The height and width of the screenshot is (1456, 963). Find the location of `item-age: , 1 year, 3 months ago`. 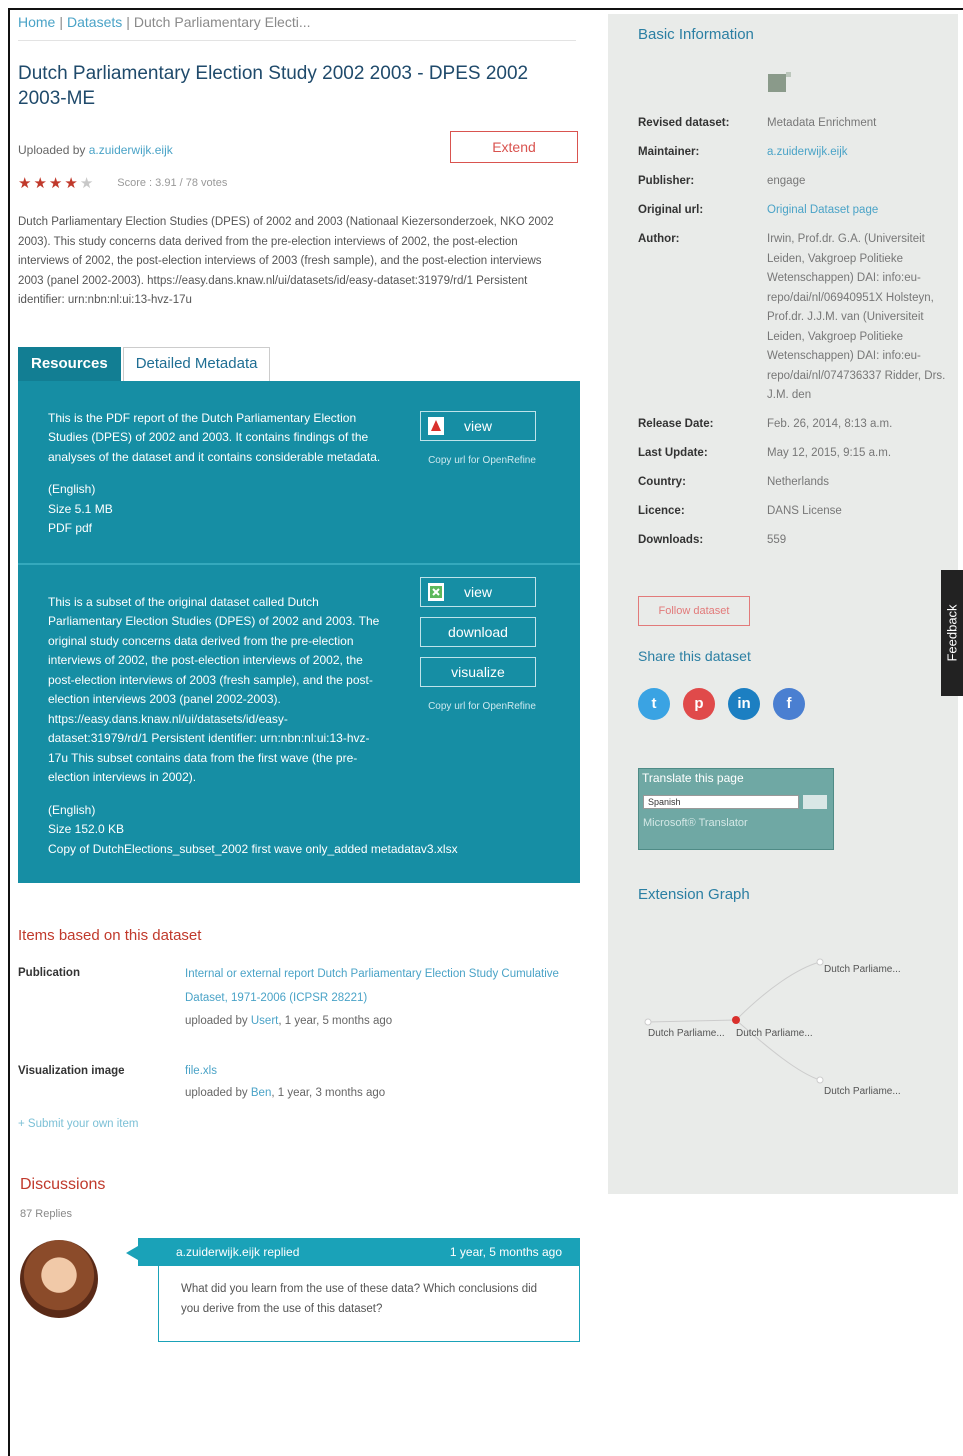

item-age: , 1 year, 3 months ago is located at coordinates (328, 1093).